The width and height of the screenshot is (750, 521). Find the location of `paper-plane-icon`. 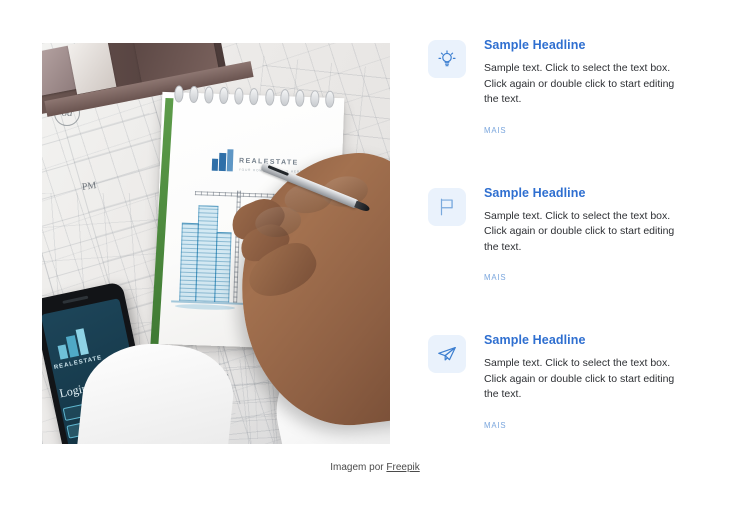

paper-plane-icon is located at coordinates (447, 354).